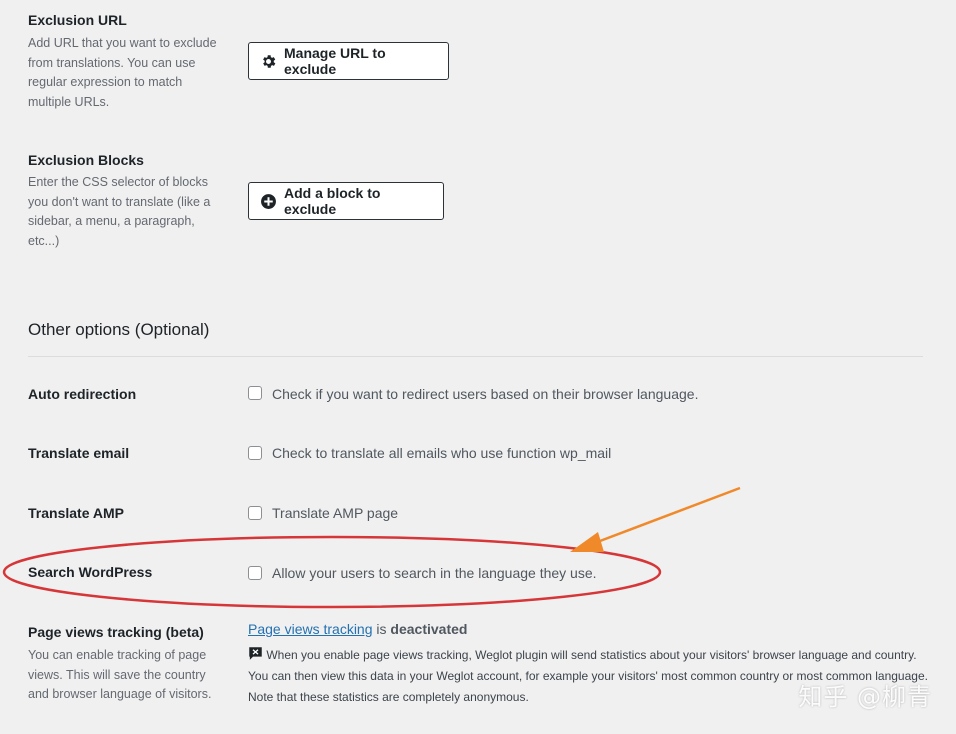 This screenshot has width=956, height=734. What do you see at coordinates (865, 697) in the screenshot?
I see `watermark: 知乎 @柳青` at bounding box center [865, 697].